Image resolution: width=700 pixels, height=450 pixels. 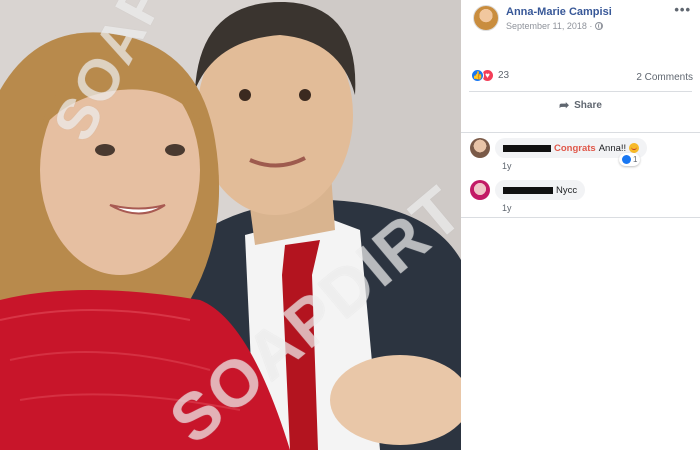 What do you see at coordinates (504, 75) in the screenshot?
I see `reaction-count: 23` at bounding box center [504, 75].